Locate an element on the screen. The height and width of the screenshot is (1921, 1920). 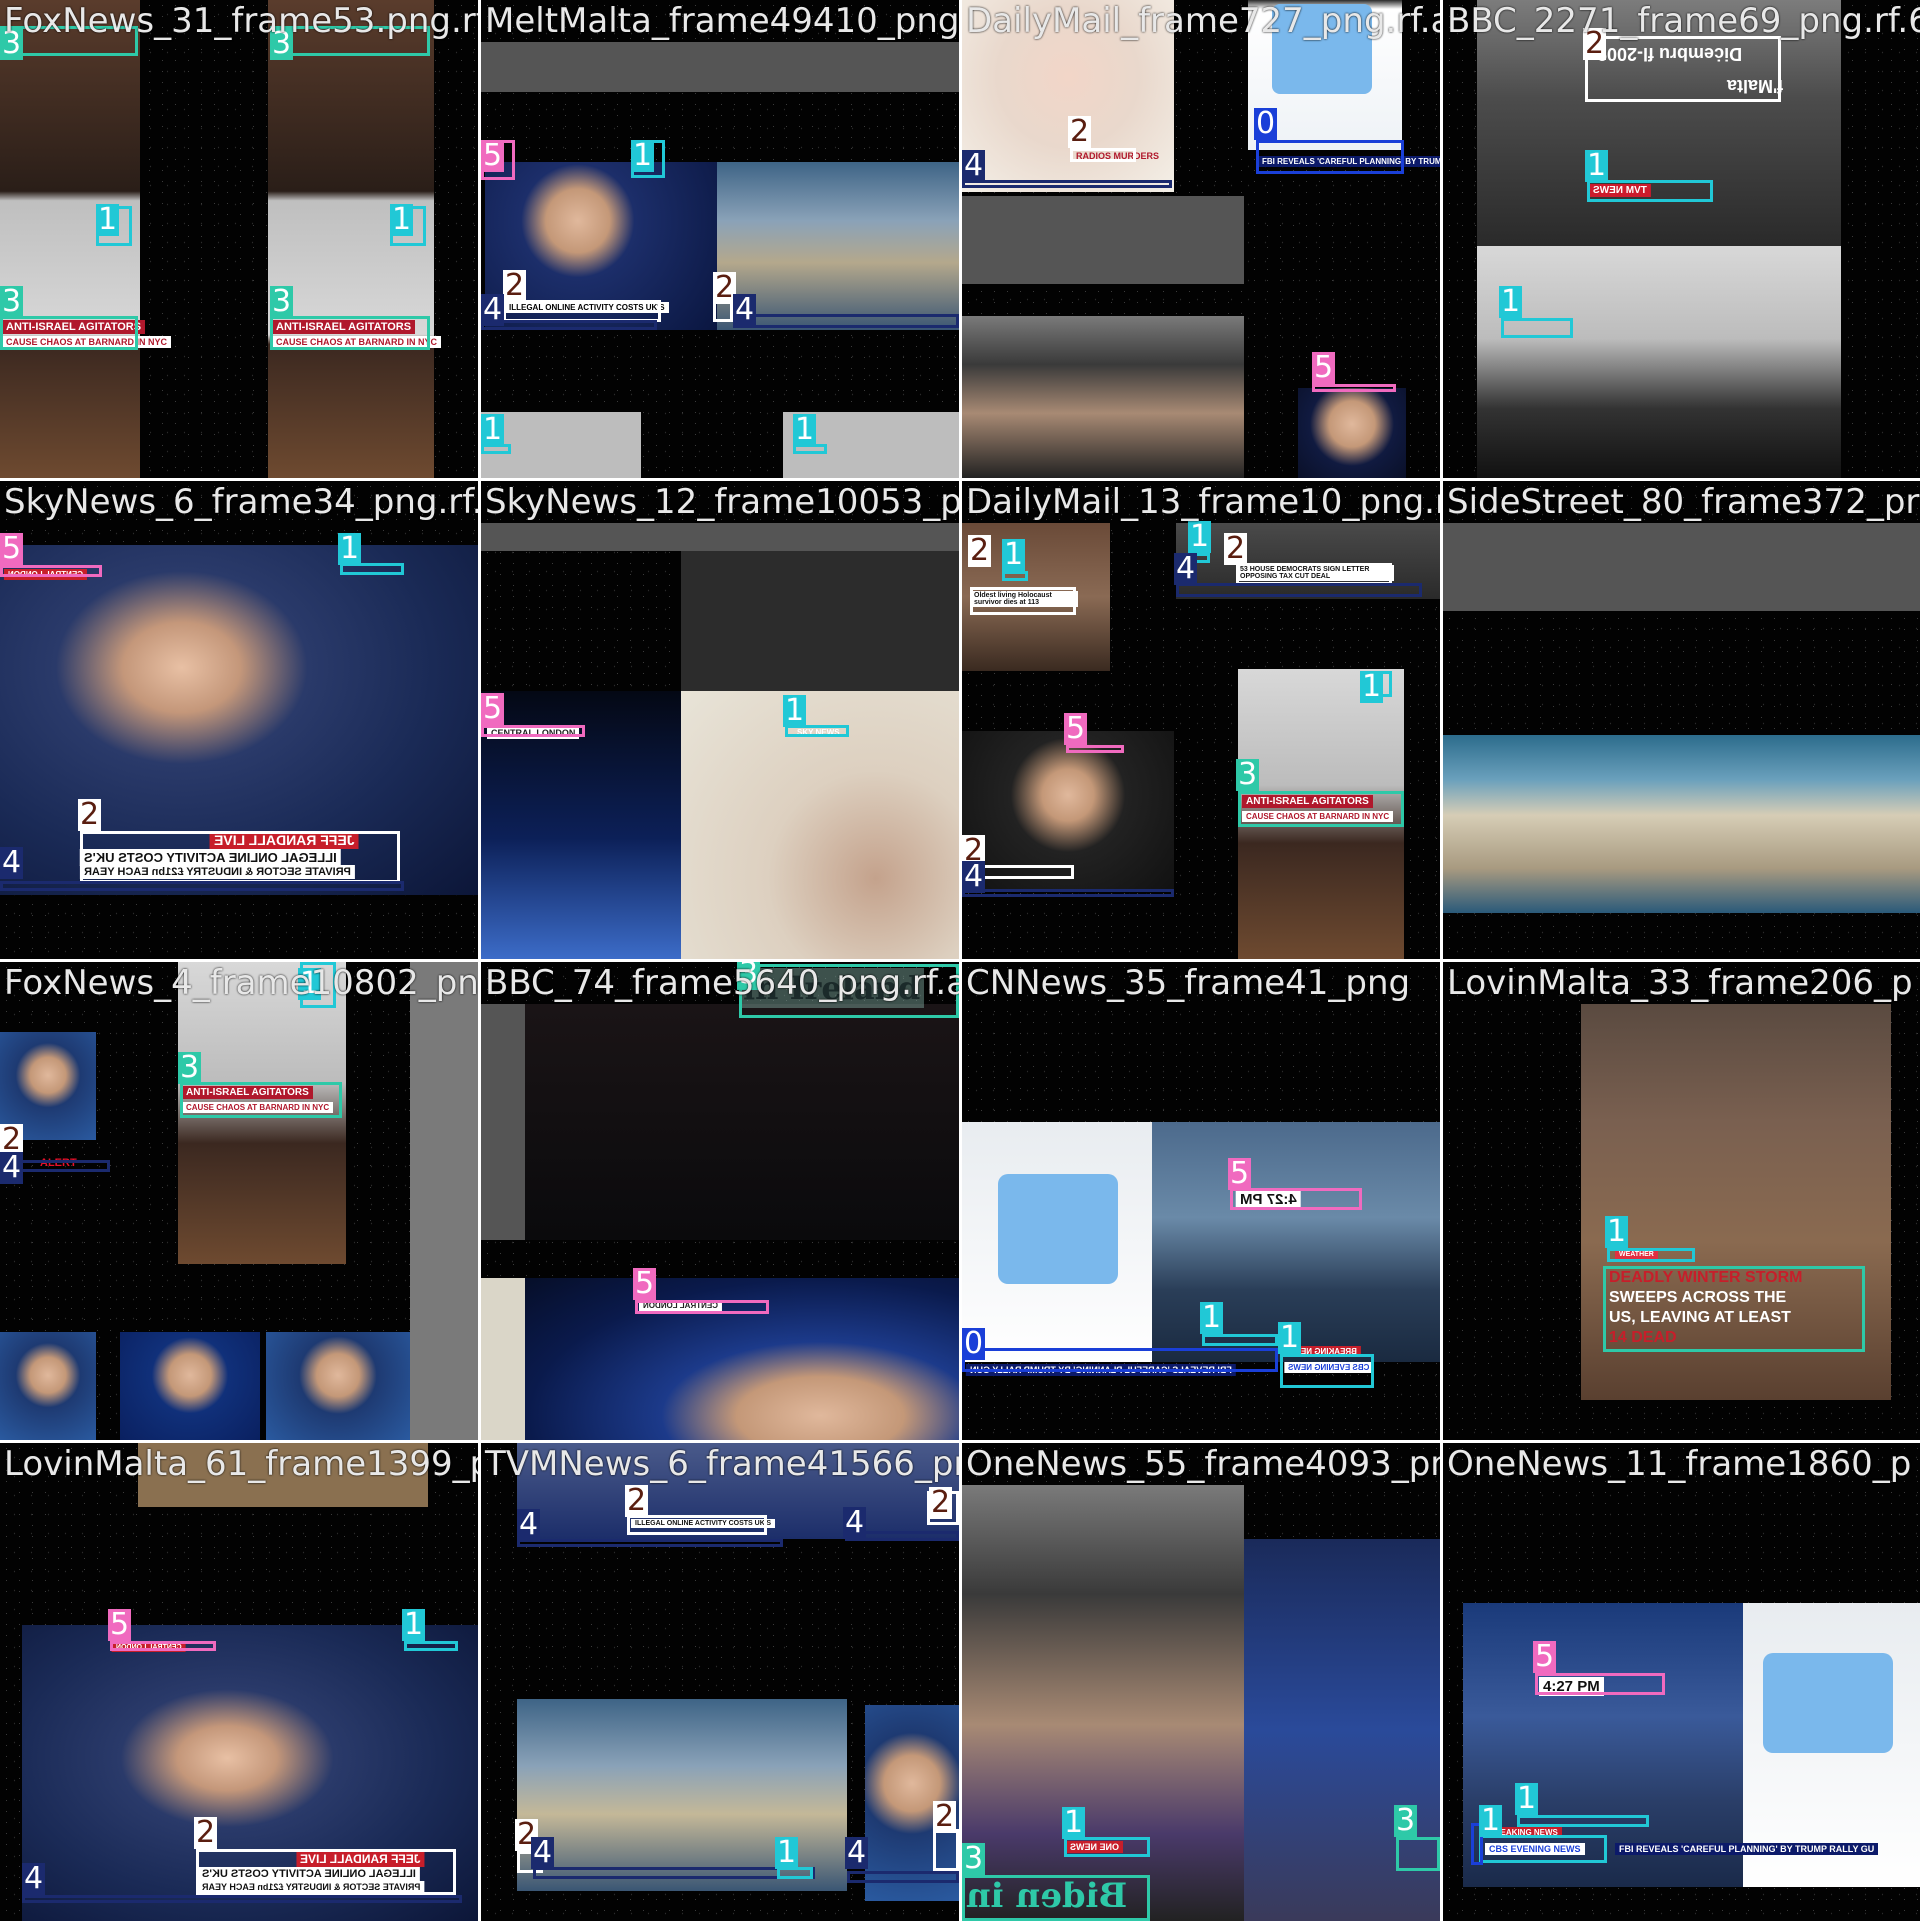
crowd-image is located at coordinates (1103, 397).